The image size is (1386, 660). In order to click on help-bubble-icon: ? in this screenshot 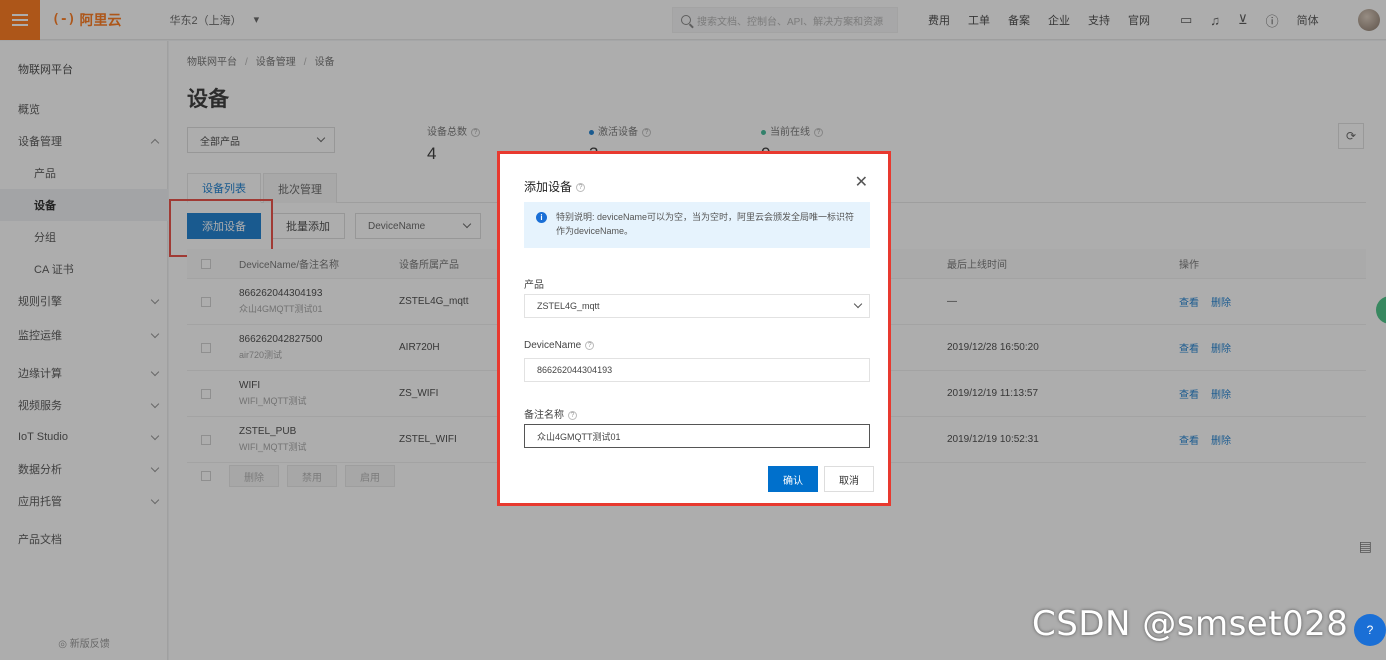, I will do `click(1370, 630)`.